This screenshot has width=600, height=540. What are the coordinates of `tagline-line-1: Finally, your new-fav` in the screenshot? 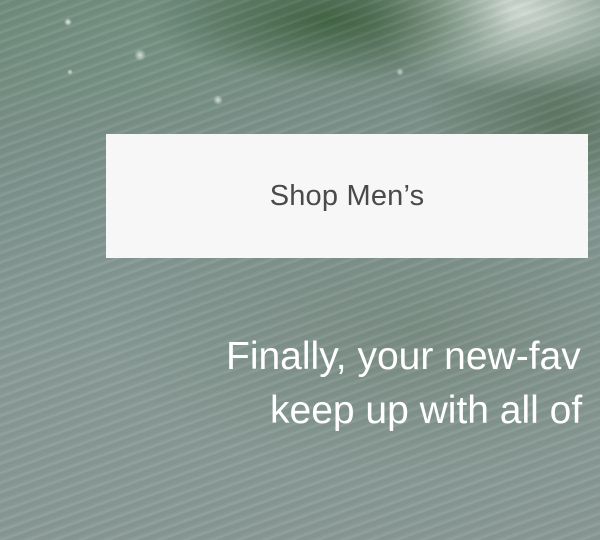 It's located at (403, 356).